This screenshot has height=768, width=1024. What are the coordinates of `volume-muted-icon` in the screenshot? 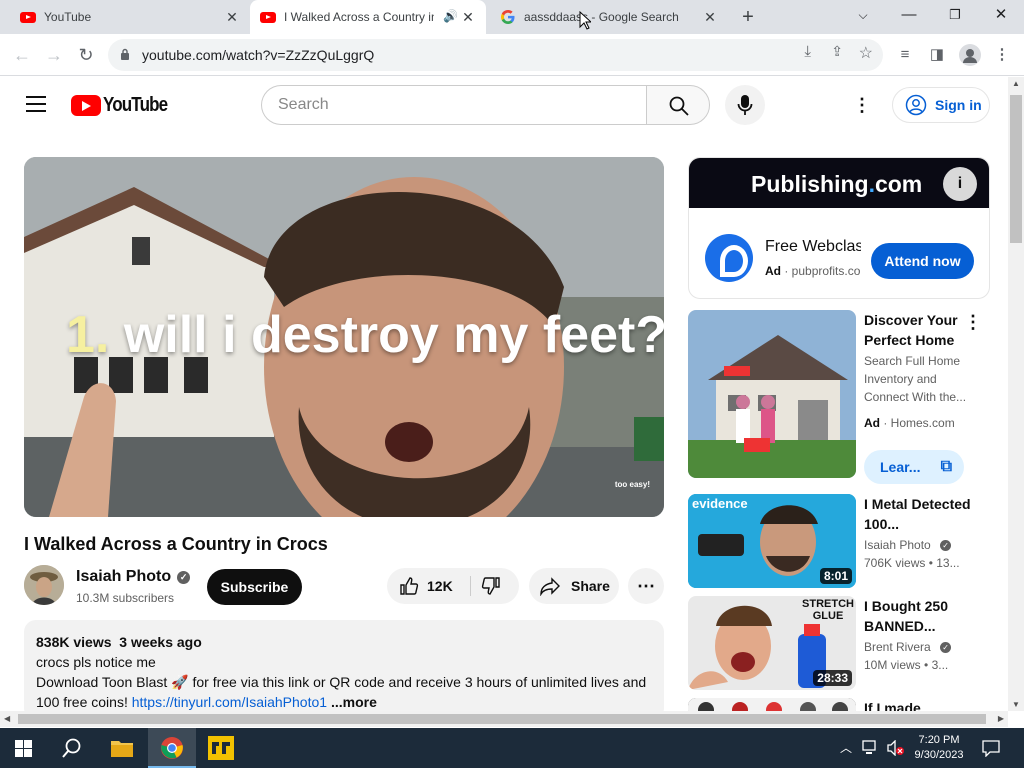 It's located at (896, 748).